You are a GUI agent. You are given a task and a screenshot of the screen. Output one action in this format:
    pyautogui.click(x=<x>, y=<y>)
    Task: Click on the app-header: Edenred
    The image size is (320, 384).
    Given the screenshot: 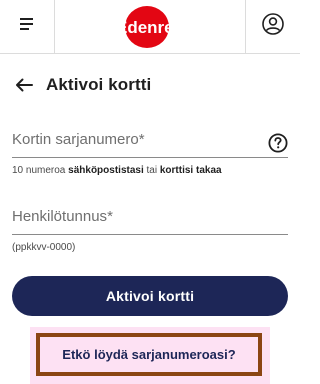 What is the action you would take?
    pyautogui.click(x=150, y=27)
    